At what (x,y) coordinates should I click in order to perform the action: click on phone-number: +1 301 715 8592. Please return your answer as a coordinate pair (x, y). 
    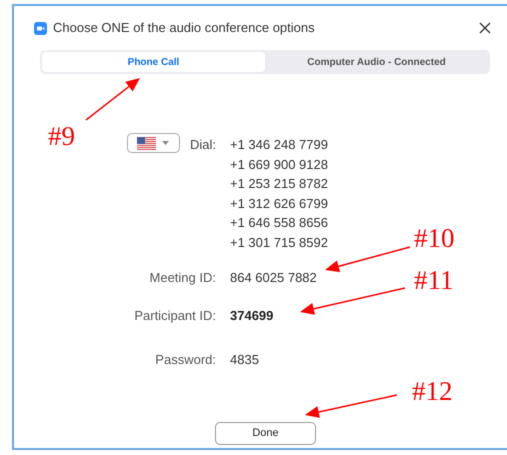
    Looking at the image, I should click on (279, 243).